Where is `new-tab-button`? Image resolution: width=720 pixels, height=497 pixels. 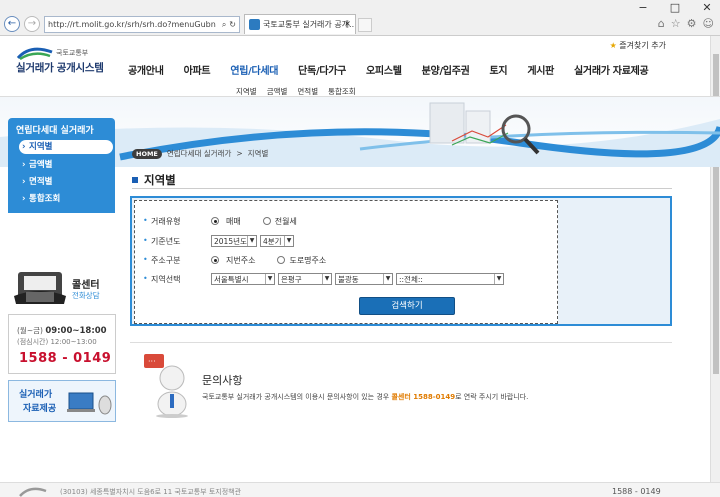 new-tab-button is located at coordinates (365, 25).